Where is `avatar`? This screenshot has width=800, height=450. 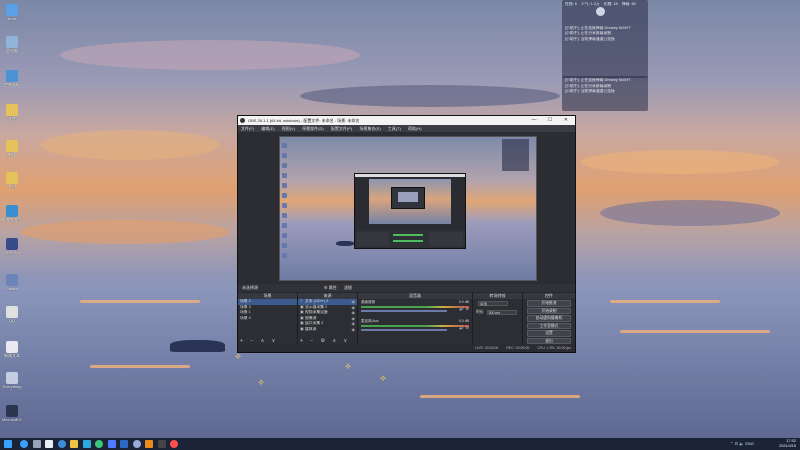 avatar is located at coordinates (600, 11).